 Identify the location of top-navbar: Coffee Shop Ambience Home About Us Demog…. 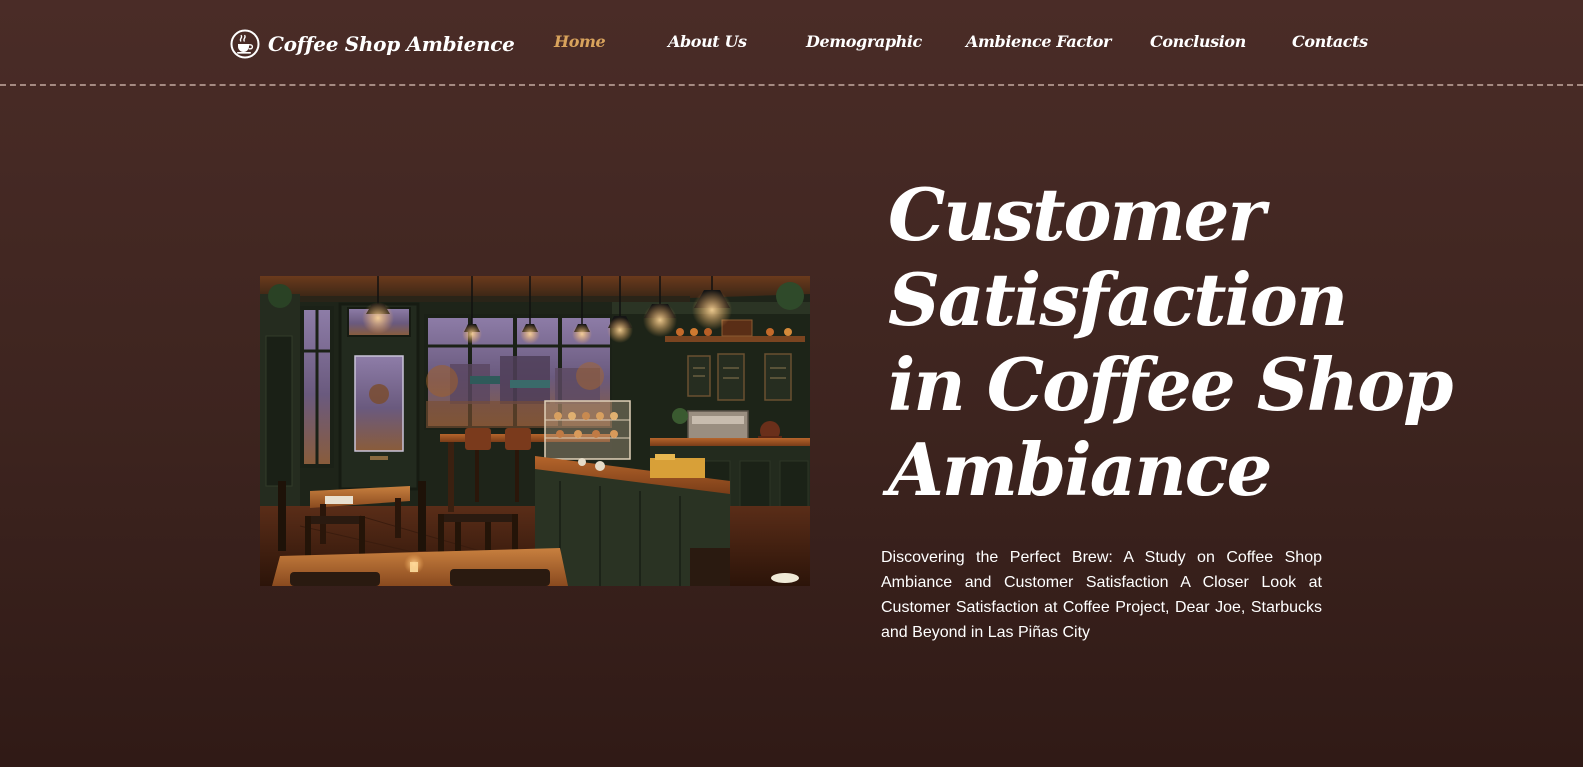
(791, 43).